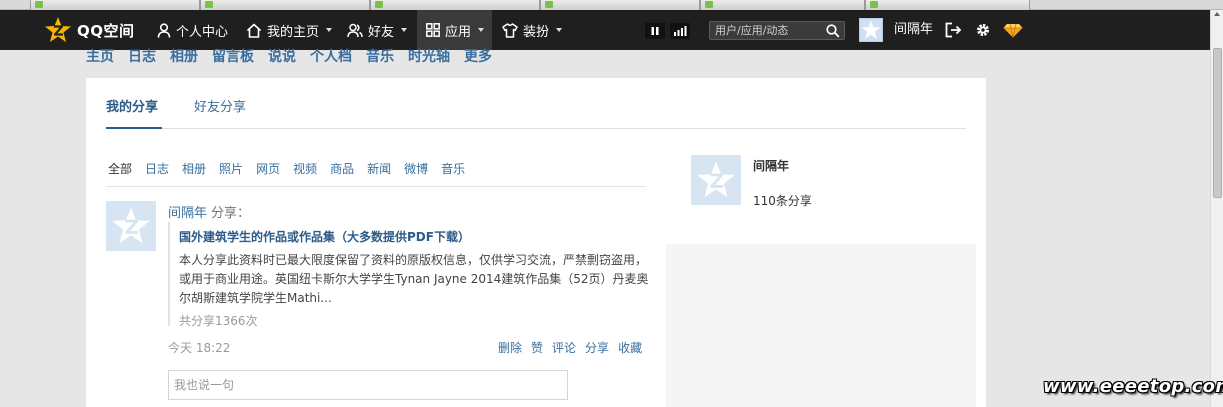  What do you see at coordinates (381, 32) in the screenshot?
I see `nav-friends-label: 好友` at bounding box center [381, 32].